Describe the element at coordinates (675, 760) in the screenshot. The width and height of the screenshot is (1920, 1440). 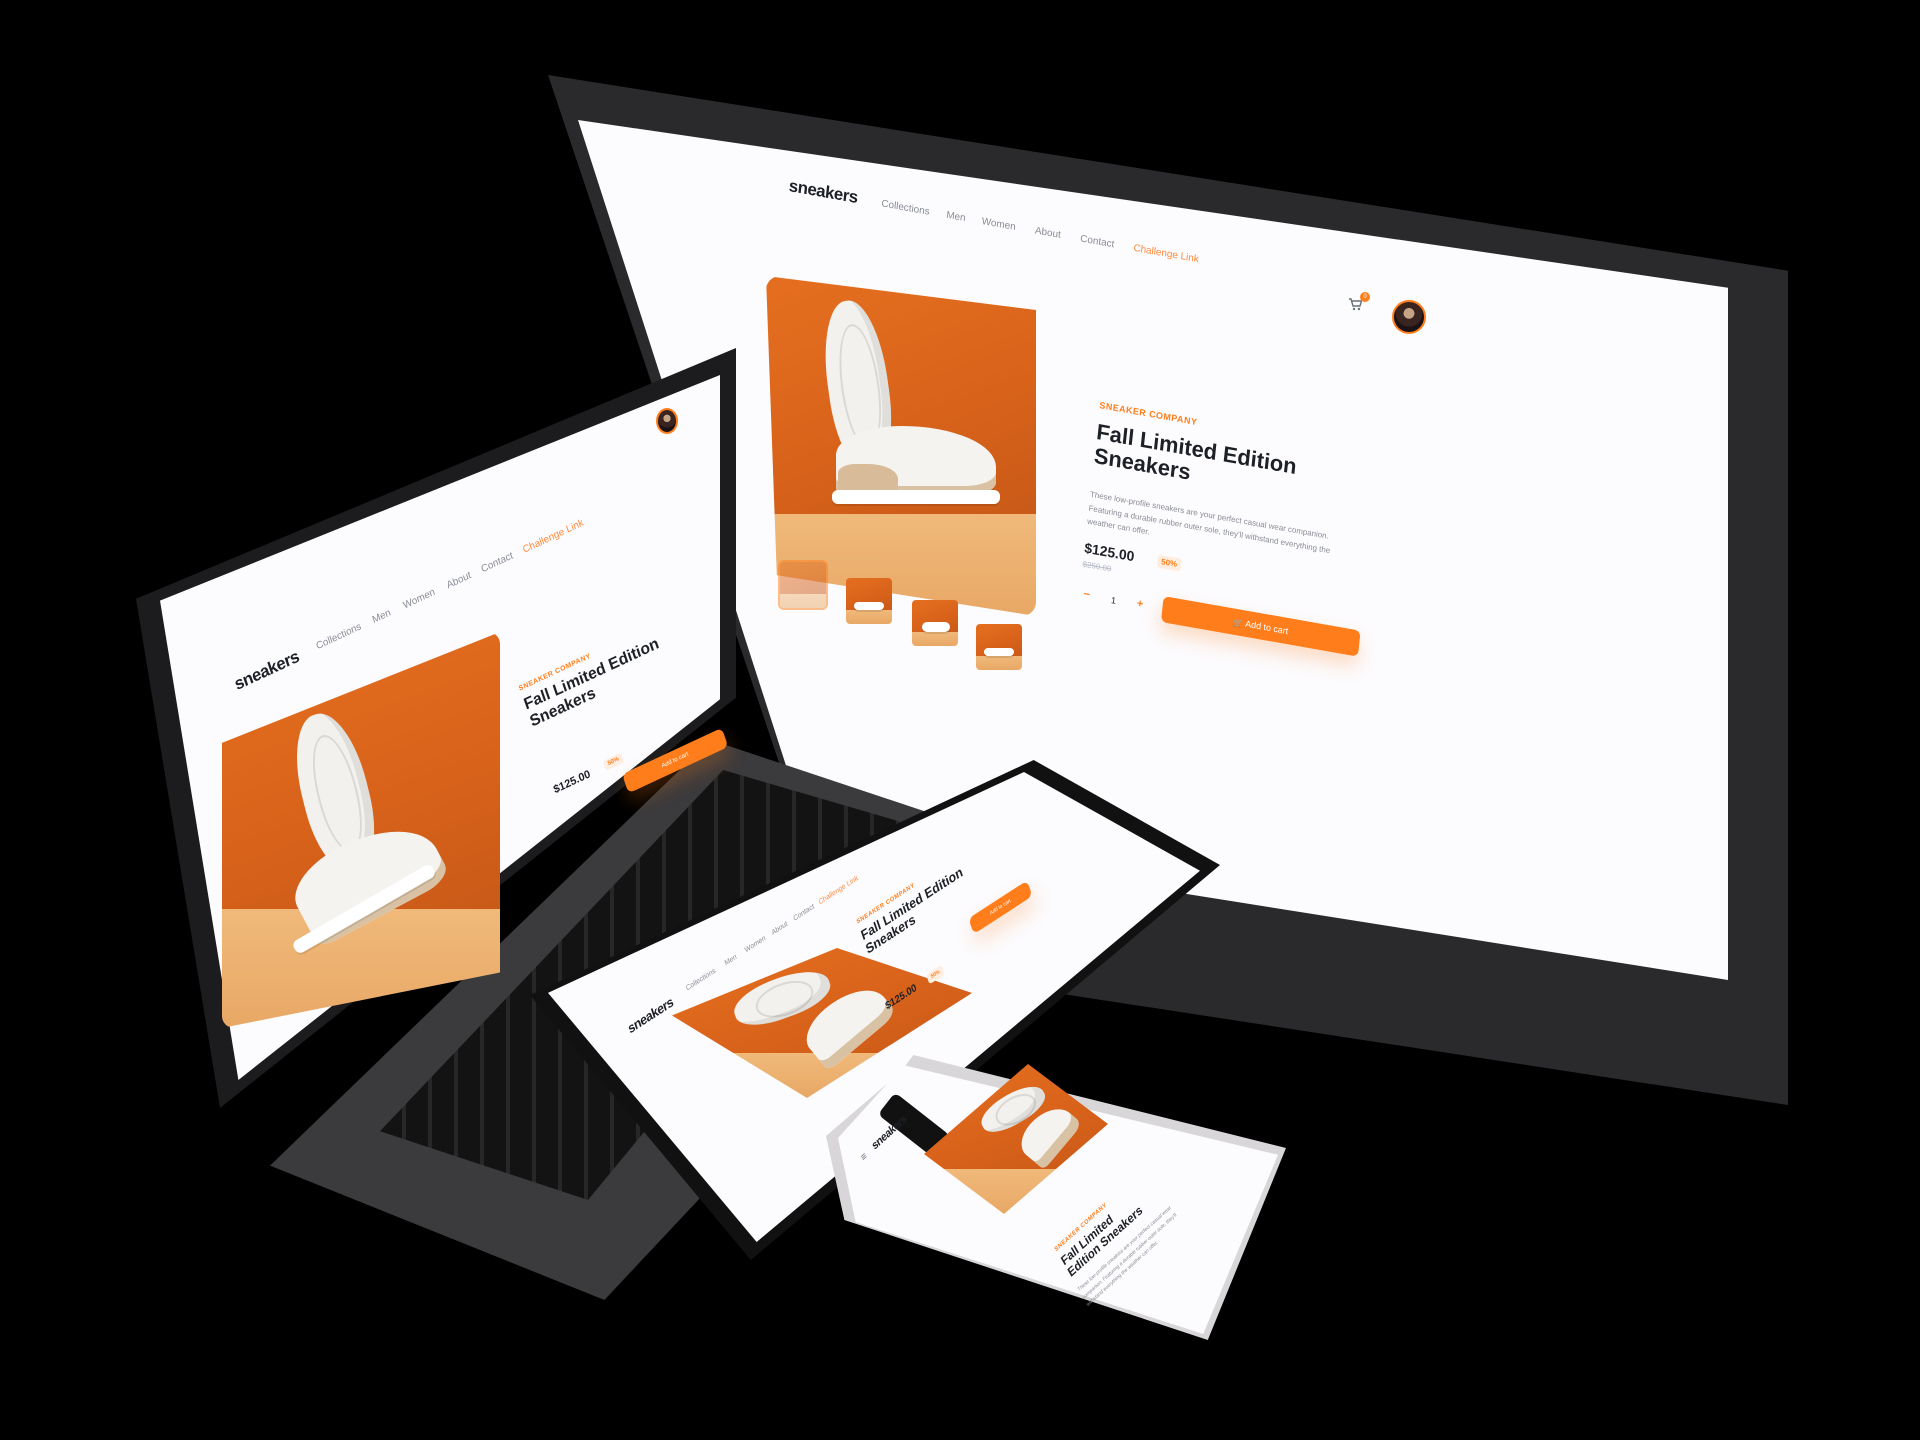
I see `laptop-add-to-cart-label: Add to cart` at that location.